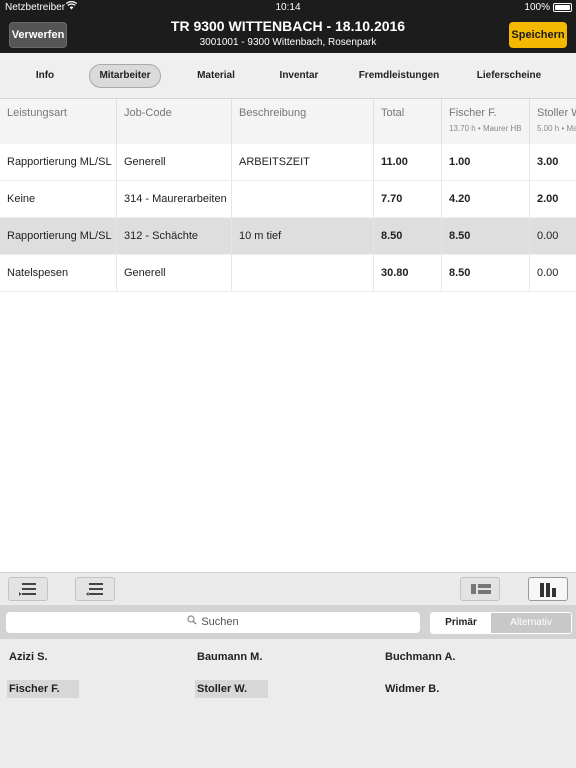  What do you see at coordinates (461, 623) in the screenshot?
I see `segment-primary: Primär` at bounding box center [461, 623].